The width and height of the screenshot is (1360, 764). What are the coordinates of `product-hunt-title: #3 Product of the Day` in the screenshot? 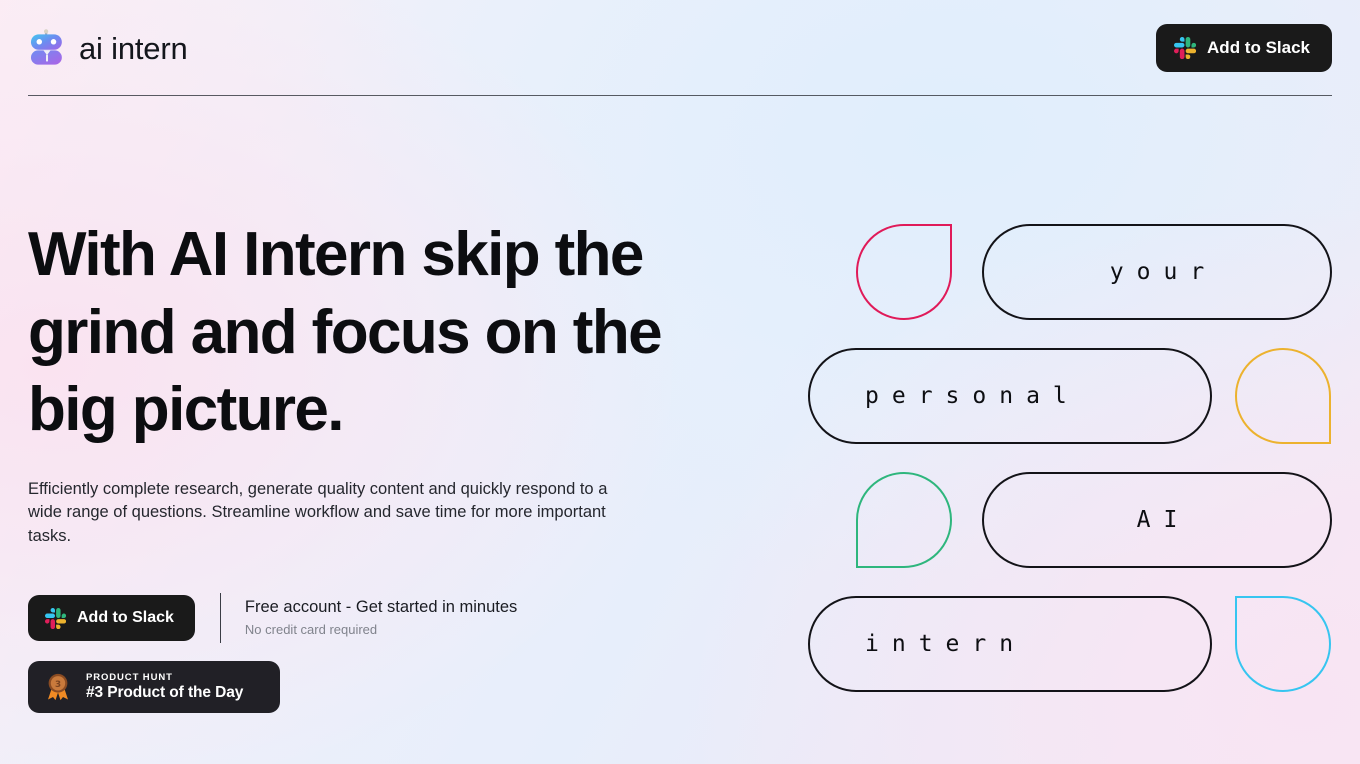 It's located at (165, 693).